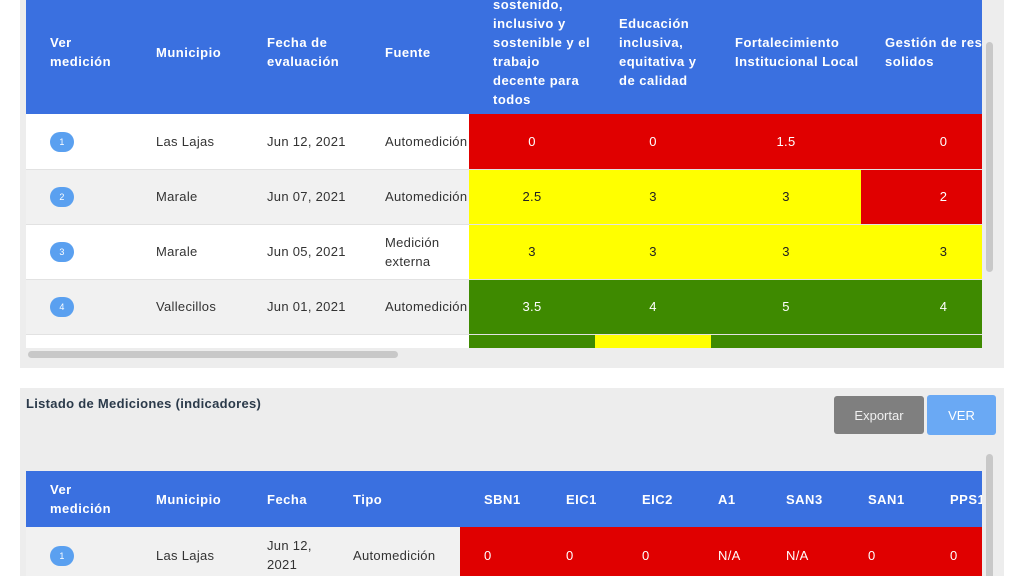  What do you see at coordinates (921, 57) in the screenshot?
I see `header-residuos: Gestión de residuos solidos` at bounding box center [921, 57].